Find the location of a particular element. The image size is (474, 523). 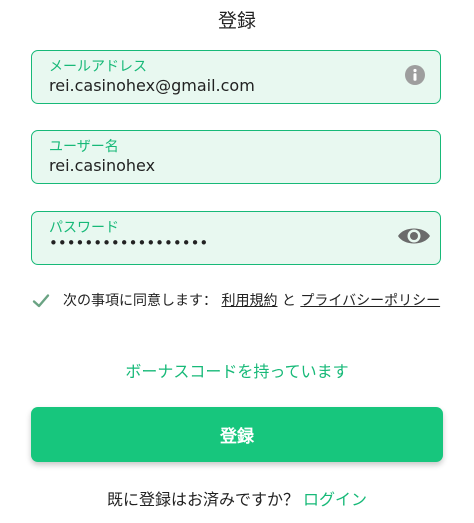

agreement-prefix: 次の事項に同意します： is located at coordinates (140, 301).